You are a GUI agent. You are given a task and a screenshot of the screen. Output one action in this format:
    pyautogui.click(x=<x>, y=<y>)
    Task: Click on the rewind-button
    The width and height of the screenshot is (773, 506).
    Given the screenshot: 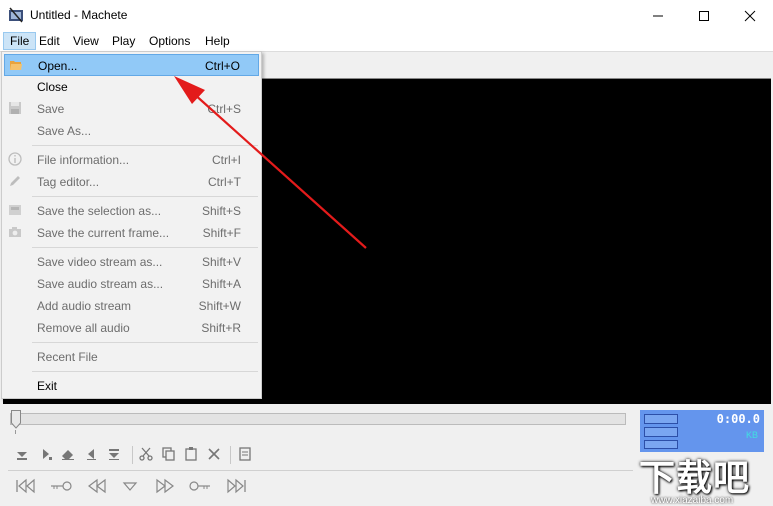 What is the action you would take?
    pyautogui.click(x=97, y=486)
    